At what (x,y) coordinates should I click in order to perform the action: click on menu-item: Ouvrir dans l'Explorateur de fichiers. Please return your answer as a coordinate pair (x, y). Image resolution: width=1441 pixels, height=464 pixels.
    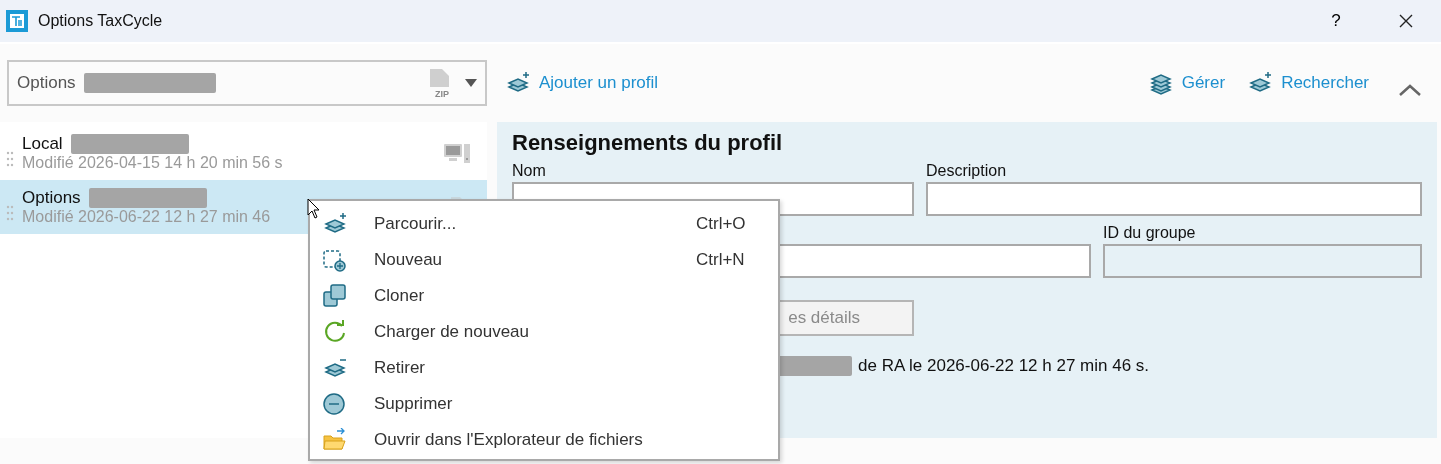
    Looking at the image, I should click on (544, 440).